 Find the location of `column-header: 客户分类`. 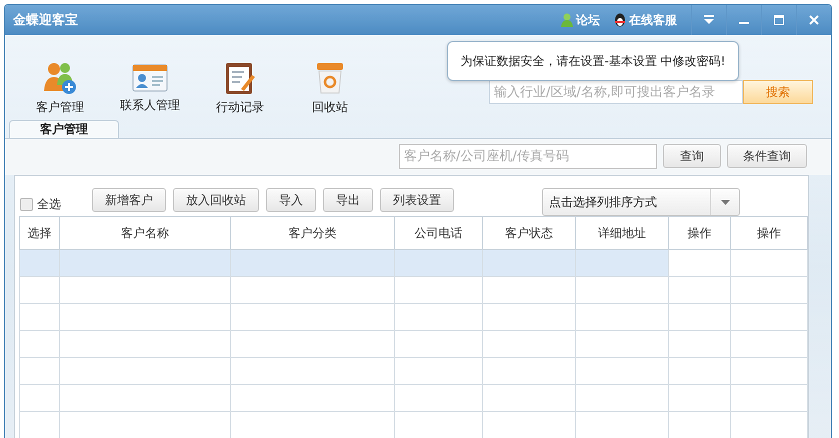

column-header: 客户分类 is located at coordinates (312, 233).